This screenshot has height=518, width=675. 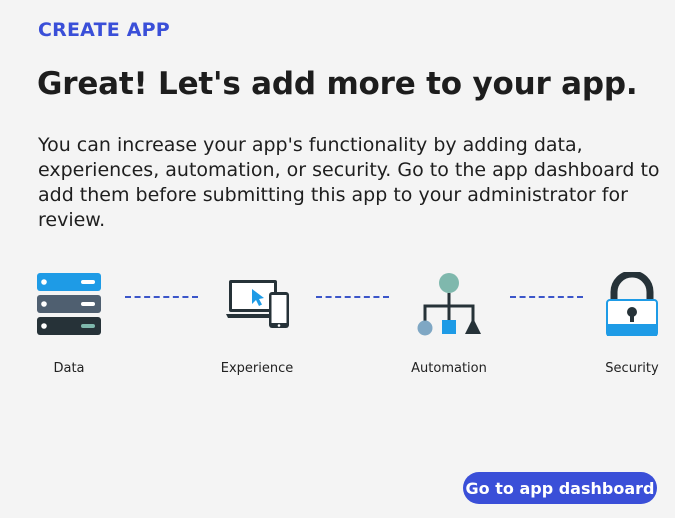 I want to click on go-to-app-dashboard-button: Go to app dashboard, so click(x=560, y=488).